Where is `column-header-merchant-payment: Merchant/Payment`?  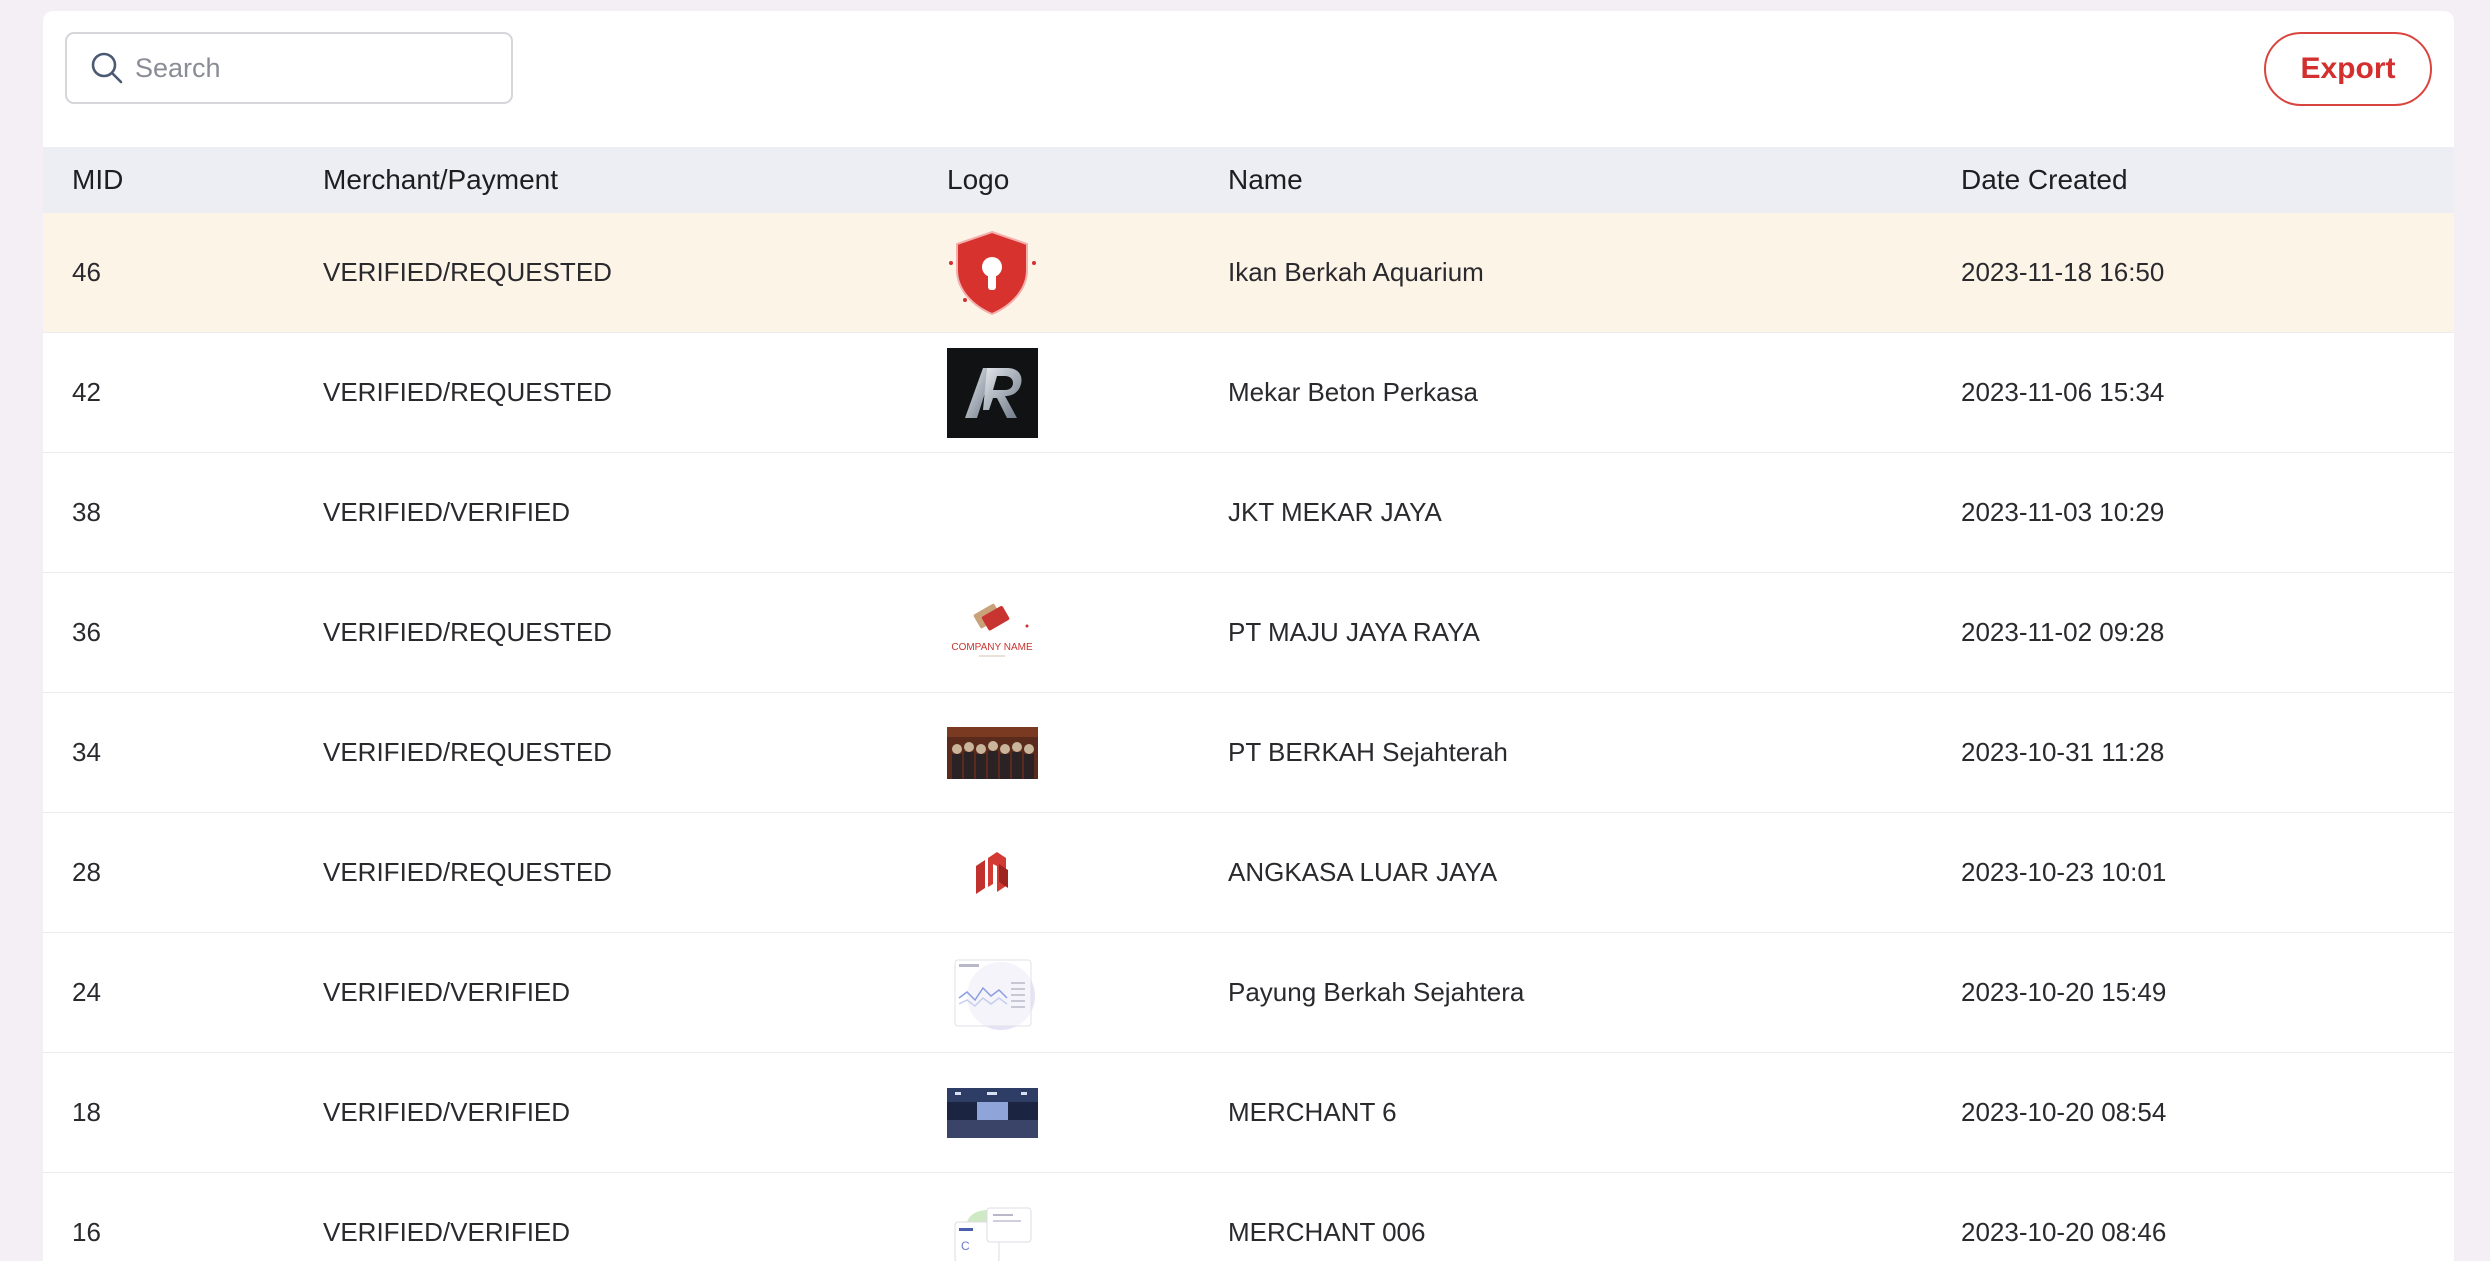 column-header-merchant-payment: Merchant/Payment is located at coordinates (635, 180).